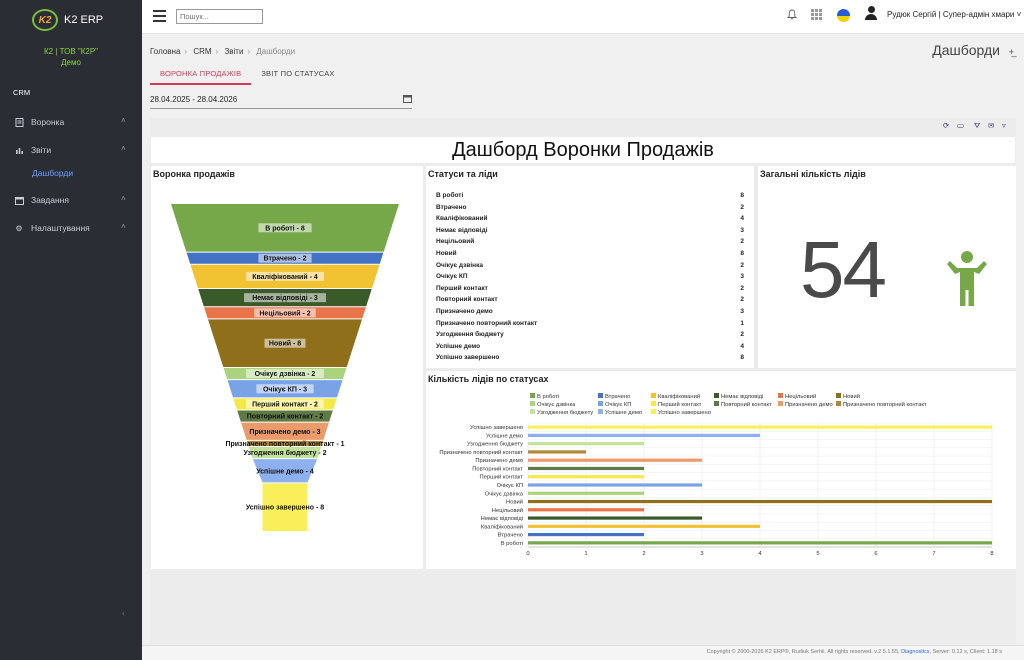 The width and height of the screenshot is (1024, 660). Describe the element at coordinates (991, 125) in the screenshot. I see `email-icon: ✉` at that location.